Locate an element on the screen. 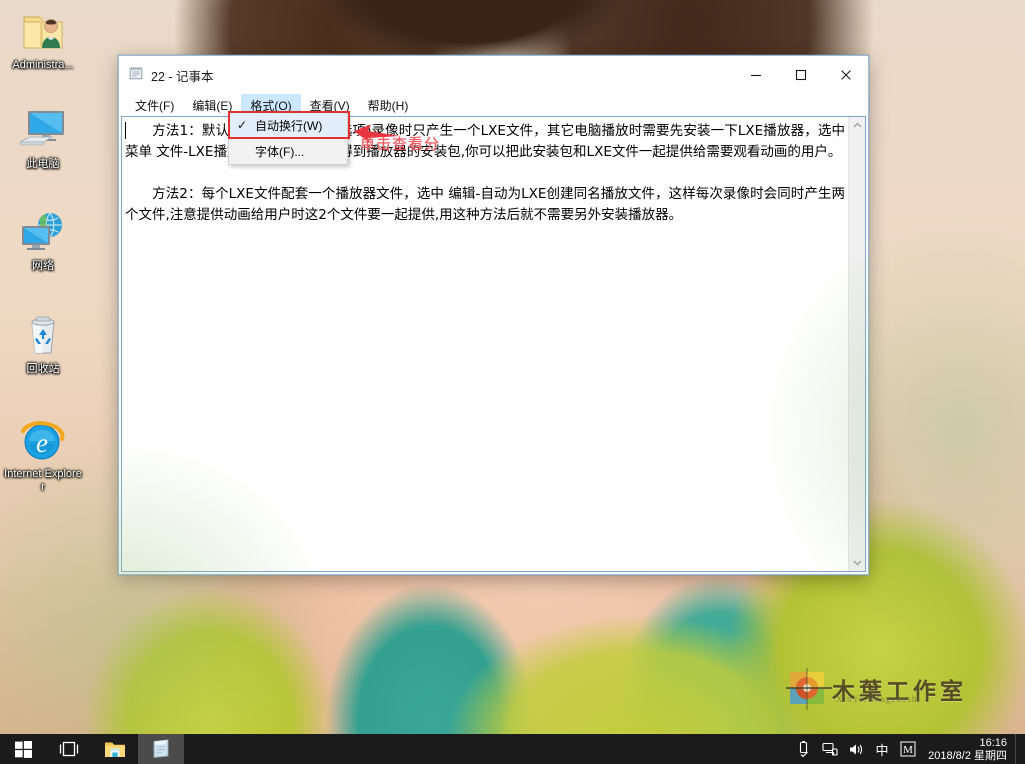  menu-item-word-wrap: ✓ 自动换行(W) is located at coordinates (288, 125).